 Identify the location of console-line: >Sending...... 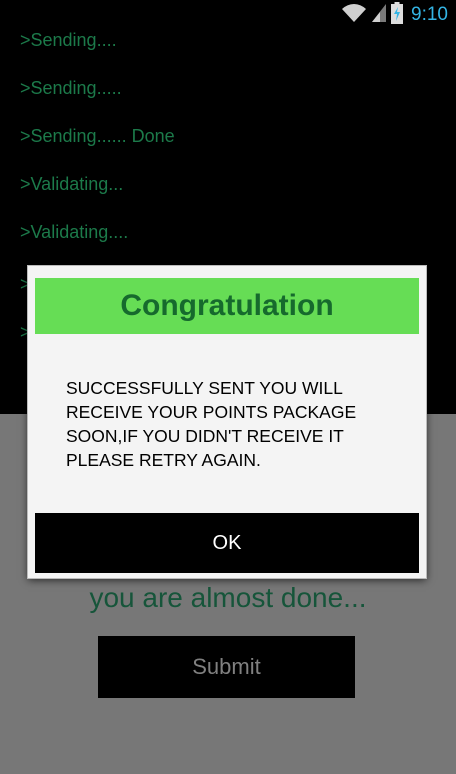
(71, 88).